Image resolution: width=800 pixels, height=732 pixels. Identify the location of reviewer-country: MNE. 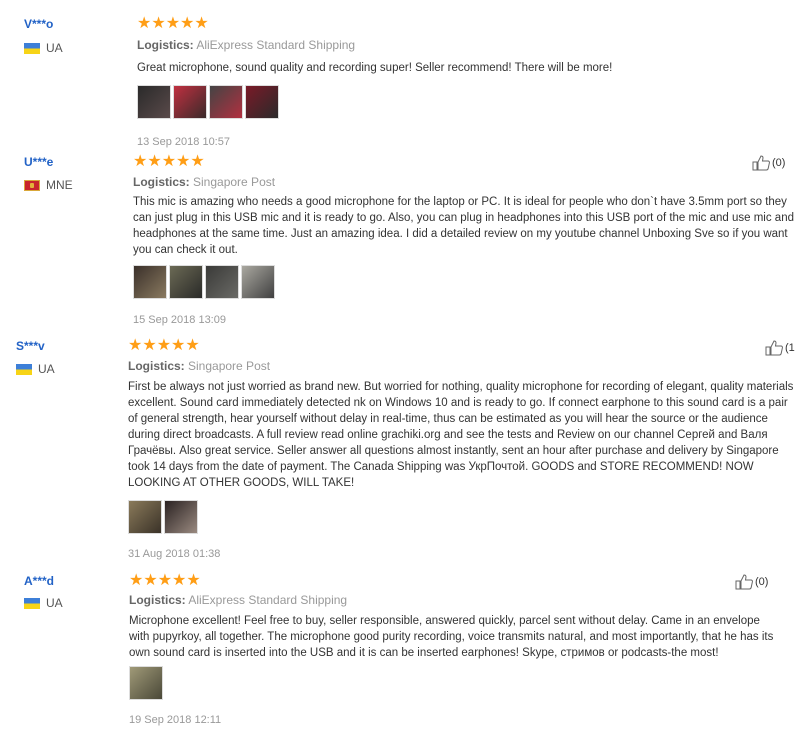
(48, 185).